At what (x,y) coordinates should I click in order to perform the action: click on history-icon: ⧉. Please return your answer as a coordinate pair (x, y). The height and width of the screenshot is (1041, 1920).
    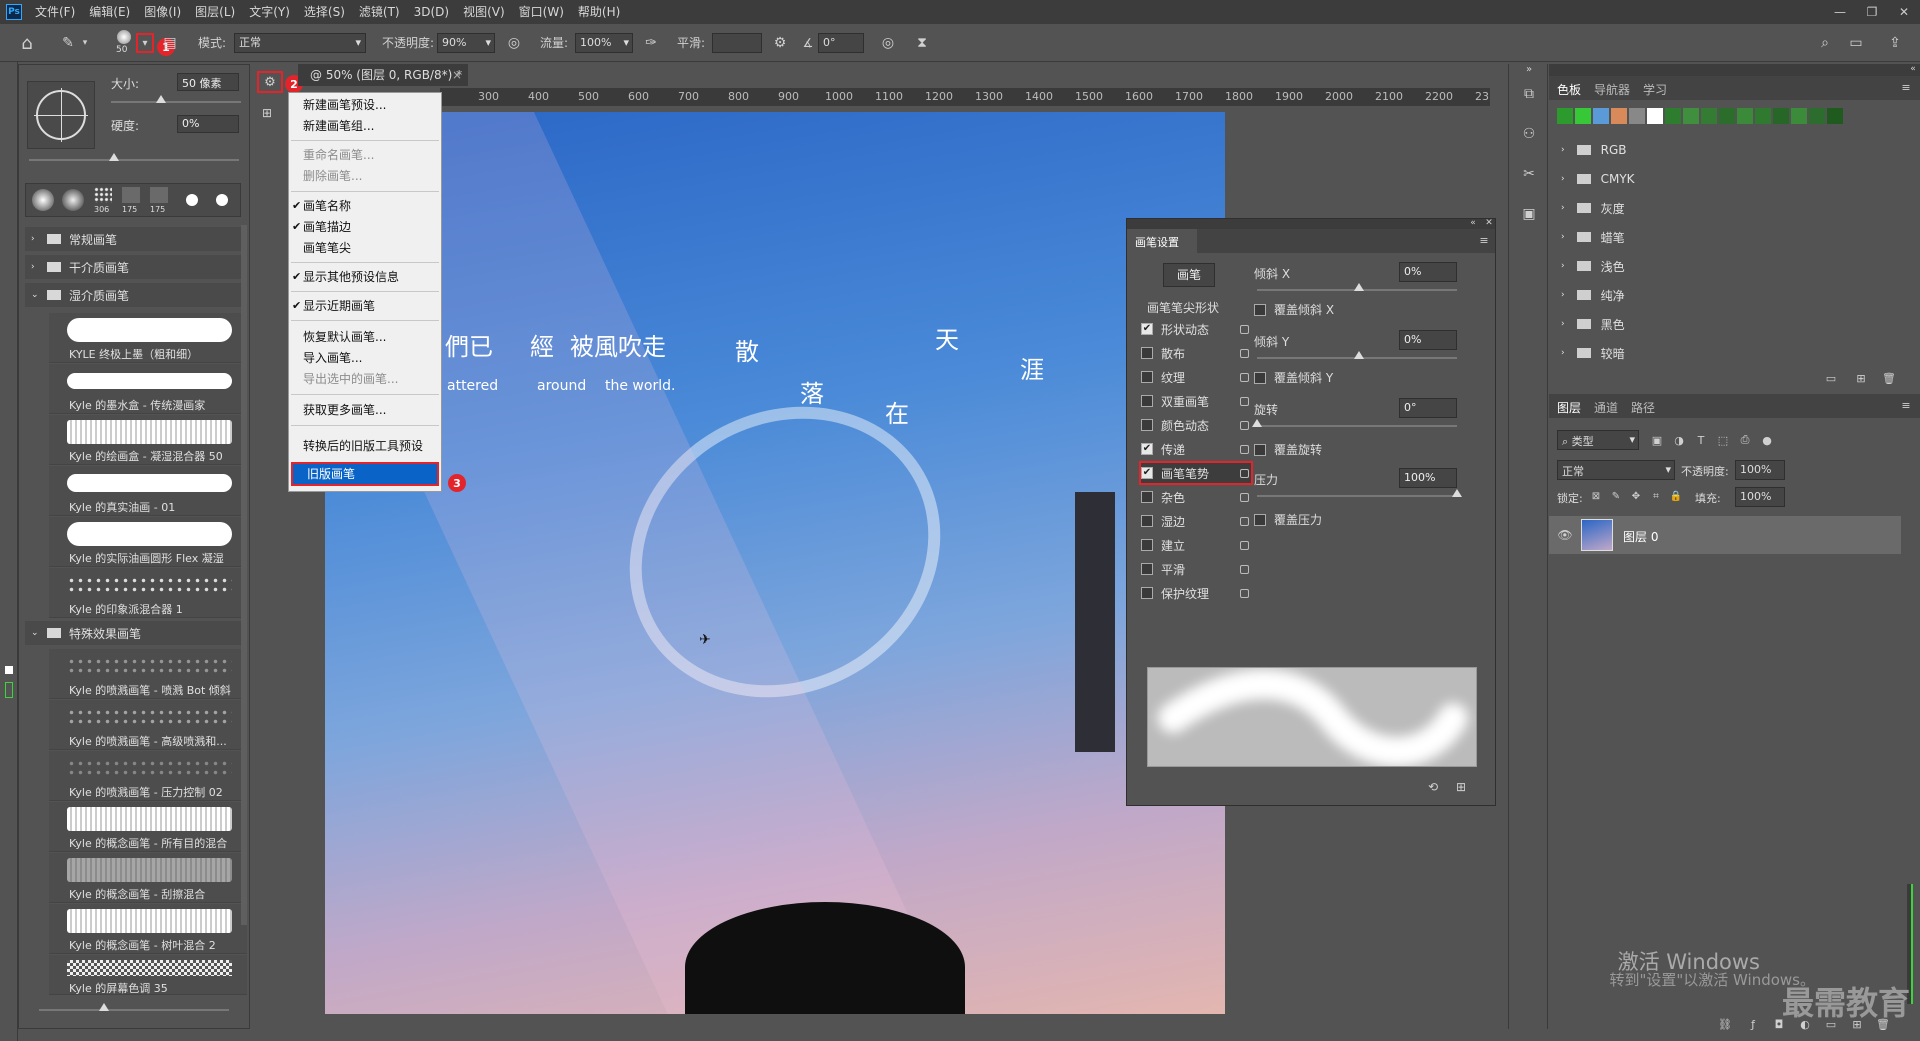
    Looking at the image, I should click on (1529, 94).